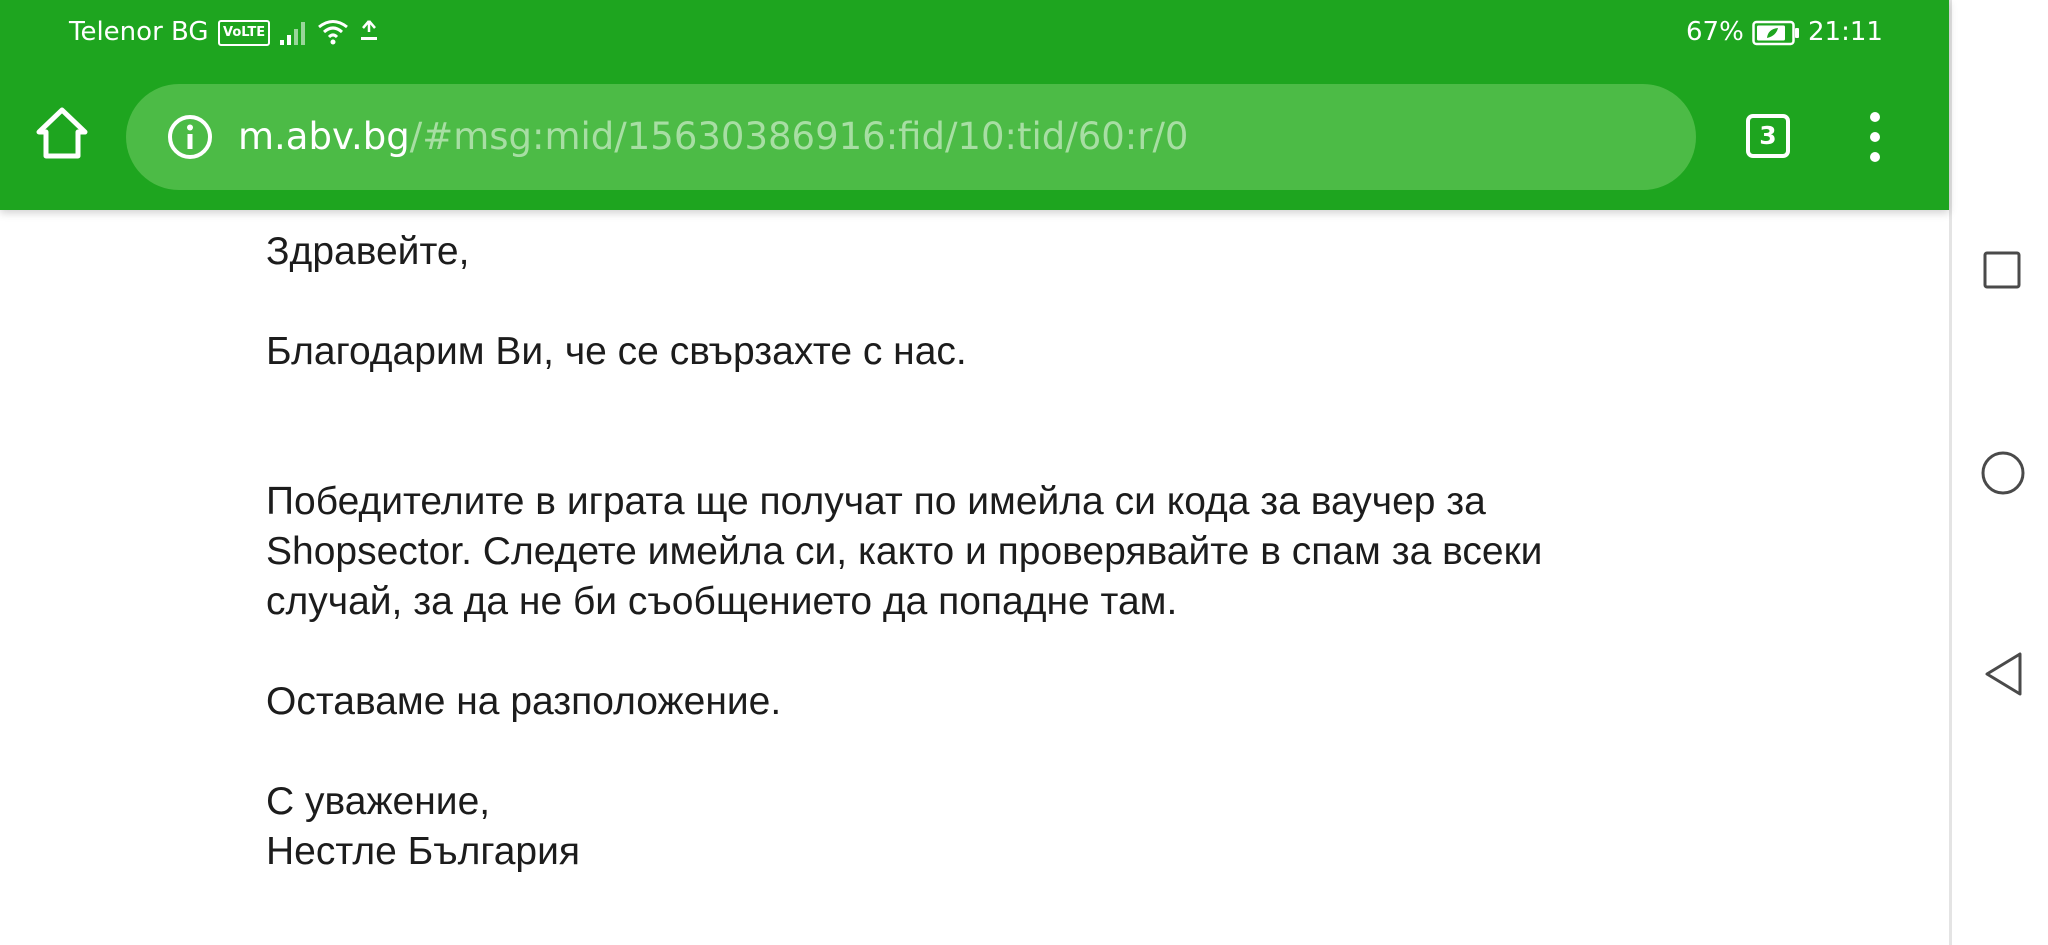 This screenshot has width=2048, height=945. Describe the element at coordinates (2003, 473) in the screenshot. I see `circle-icon` at that location.